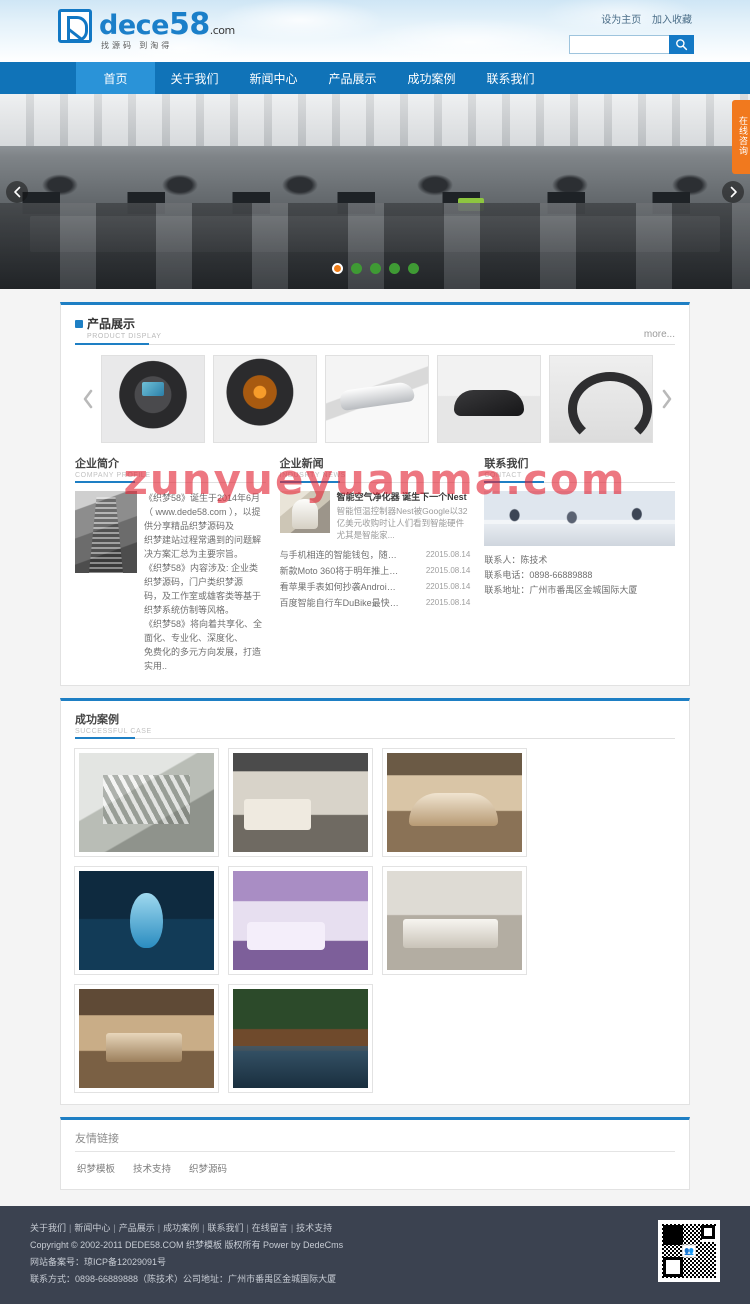 This screenshot has width=750, height=1304. What do you see at coordinates (375, 587) in the screenshot?
I see `news-list-item: 看苹果手表如何抄袭Android Wear？... 22015.08.14` at bounding box center [375, 587].